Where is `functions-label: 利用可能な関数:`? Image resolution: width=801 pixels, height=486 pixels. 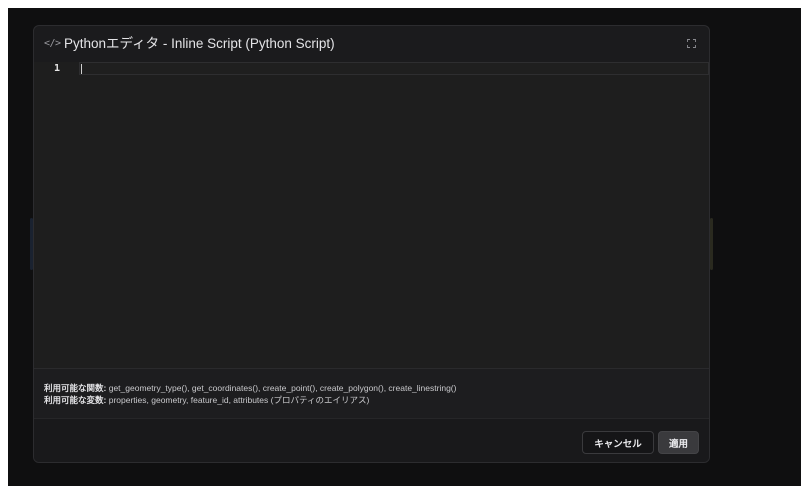
functions-label: 利用可能な関数: is located at coordinates (75, 388).